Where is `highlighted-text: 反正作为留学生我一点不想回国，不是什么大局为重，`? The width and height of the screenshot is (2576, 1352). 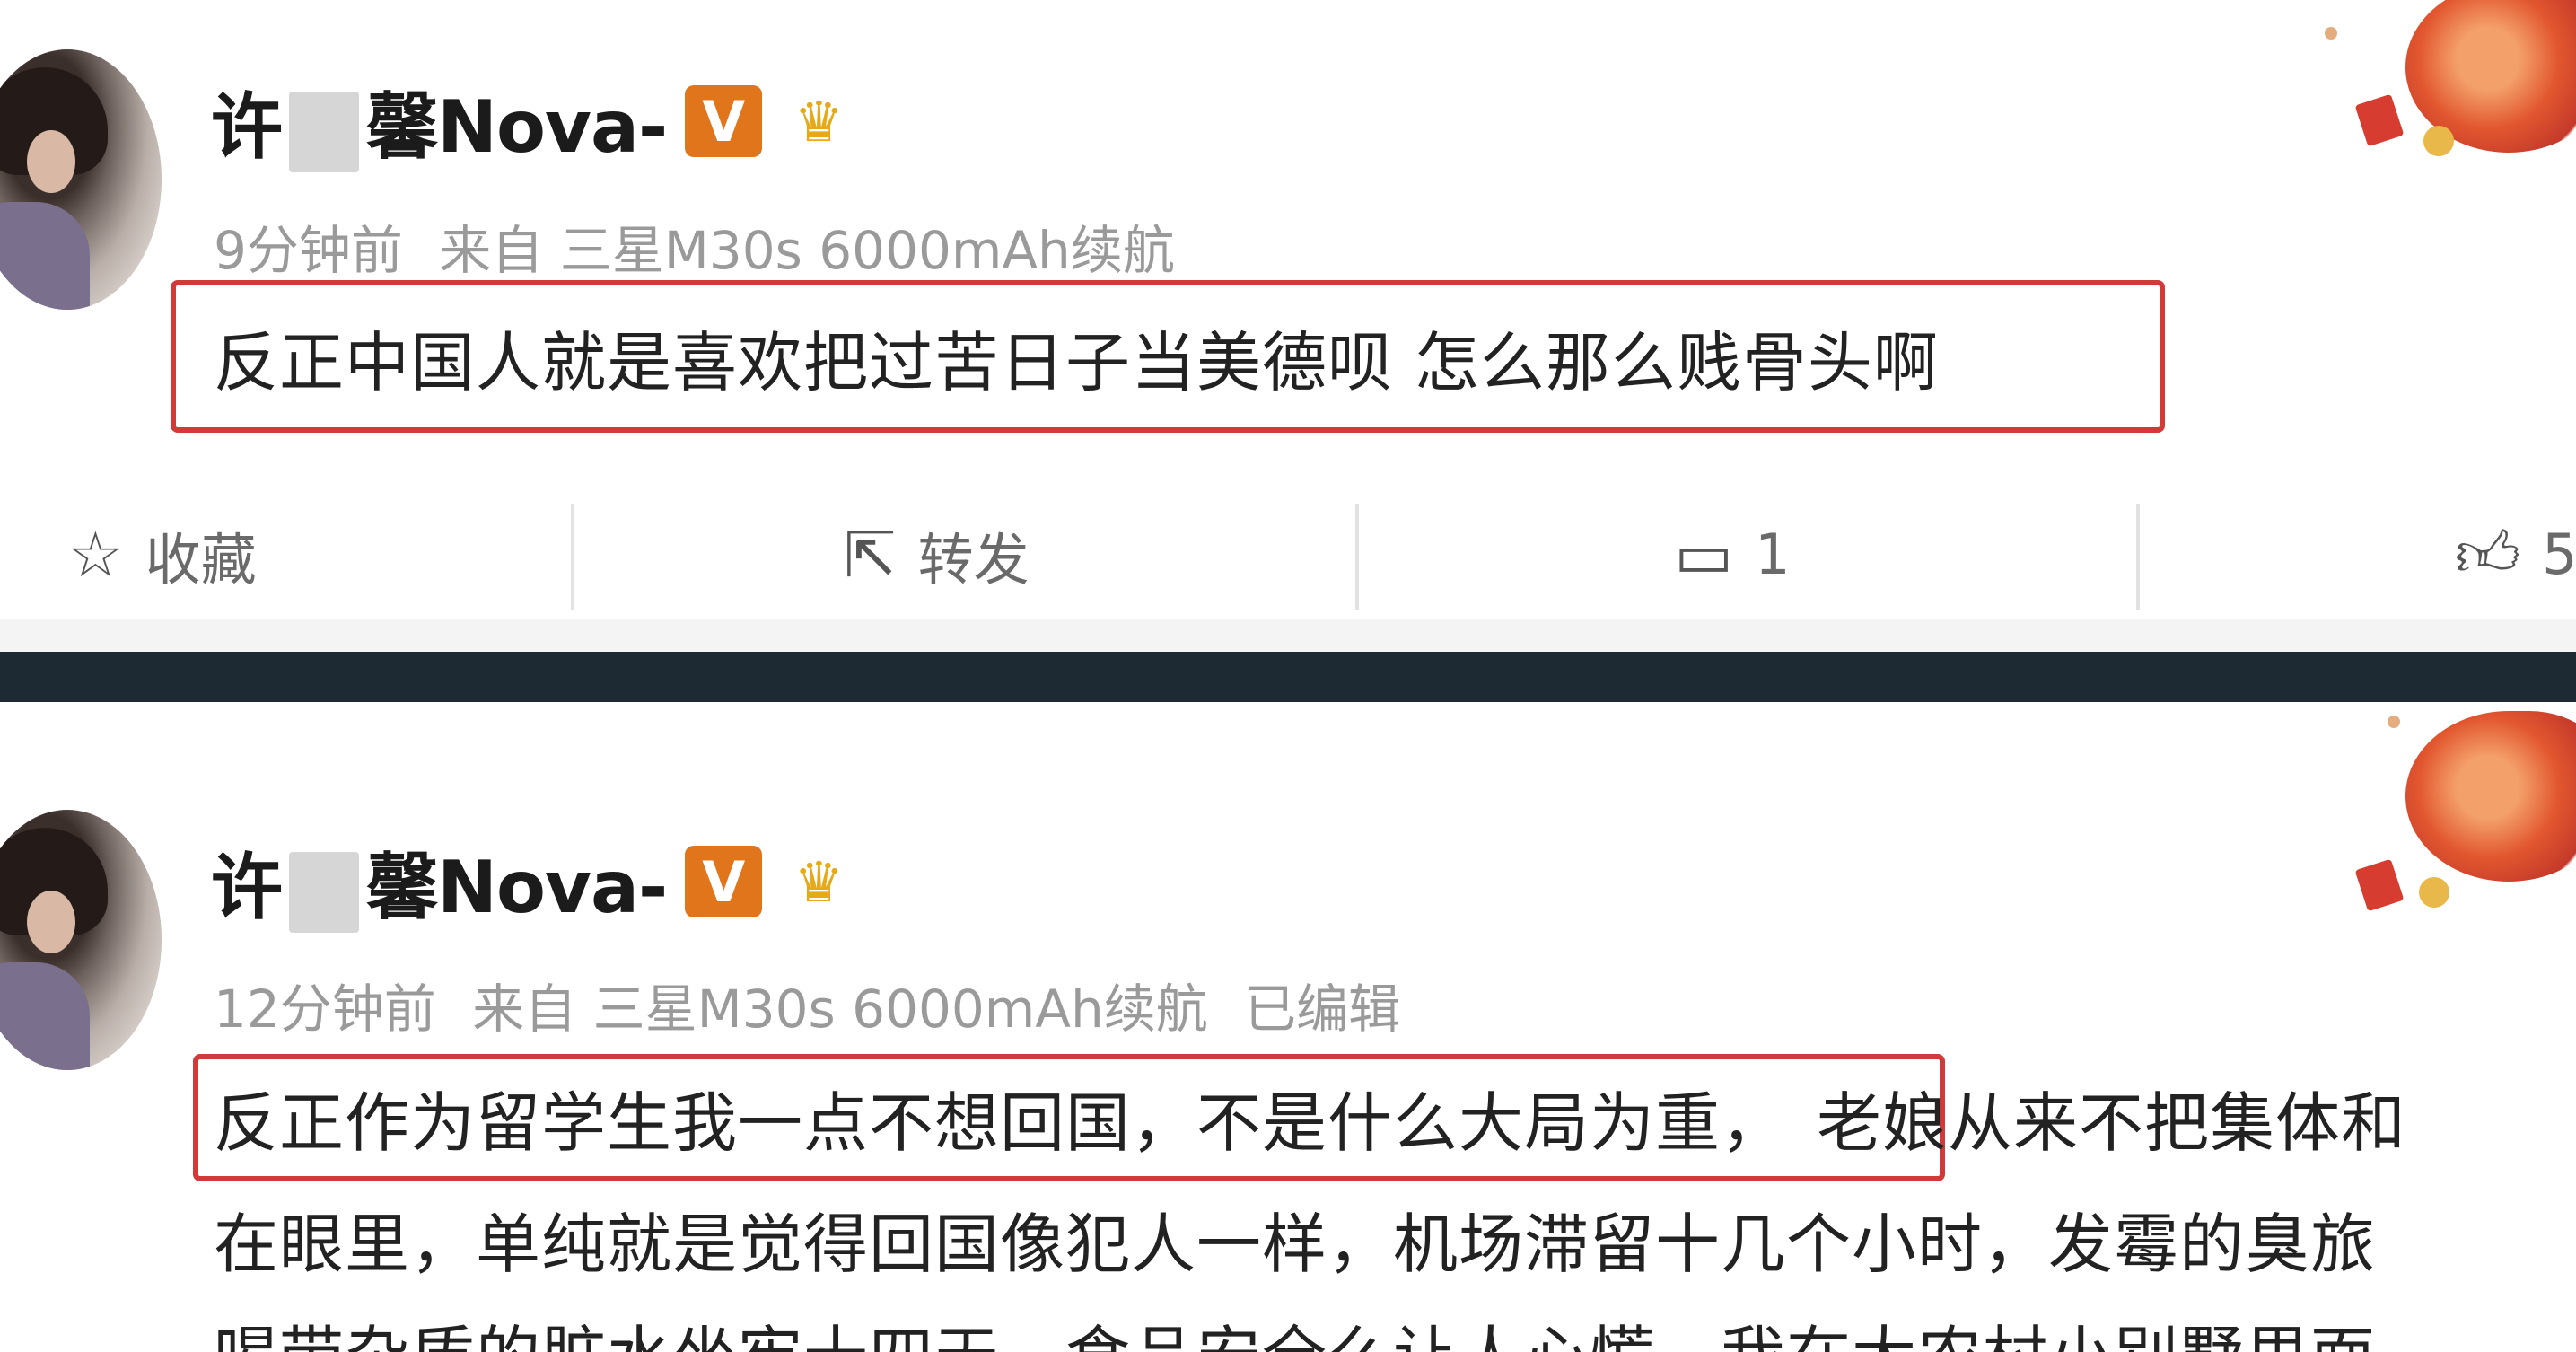 highlighted-text: 反正作为留学生我一点不想回国，不是什么大局为重， is located at coordinates (1000, 1123).